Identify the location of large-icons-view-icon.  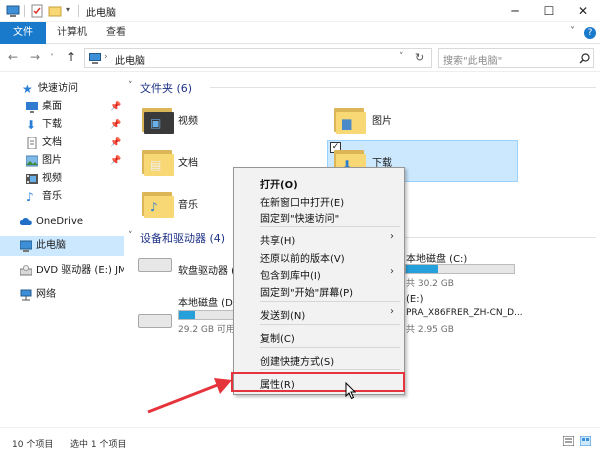
(585, 441).